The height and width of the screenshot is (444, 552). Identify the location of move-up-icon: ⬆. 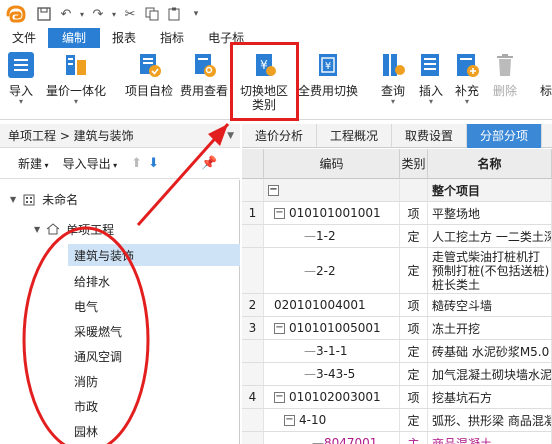
(136, 163).